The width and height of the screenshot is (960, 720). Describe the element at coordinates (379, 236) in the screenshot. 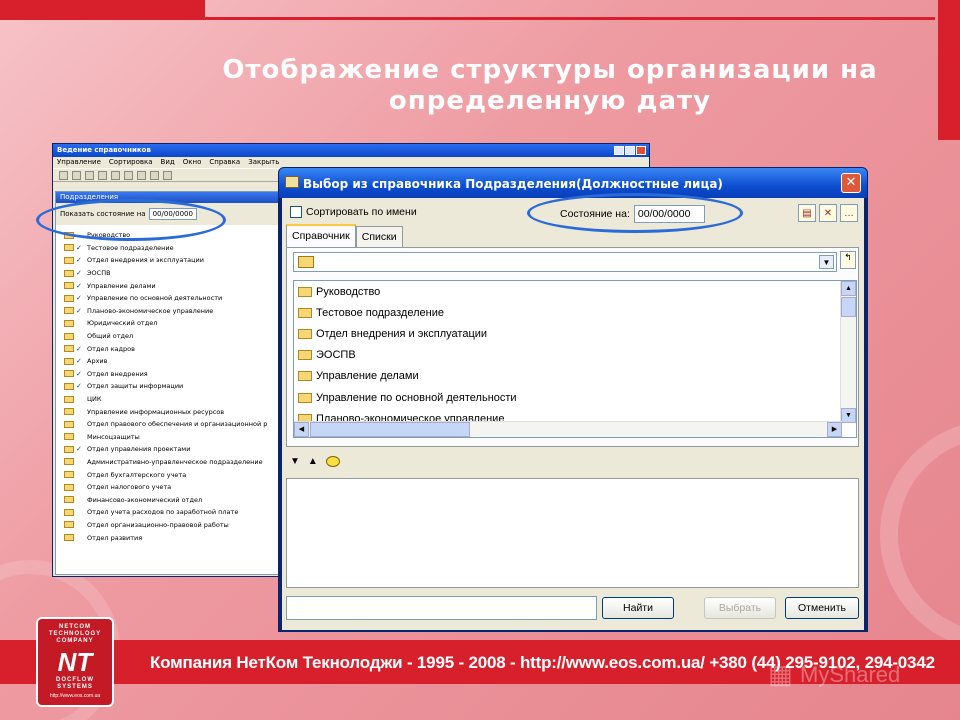

I see `tab-lists: Списки` at that location.